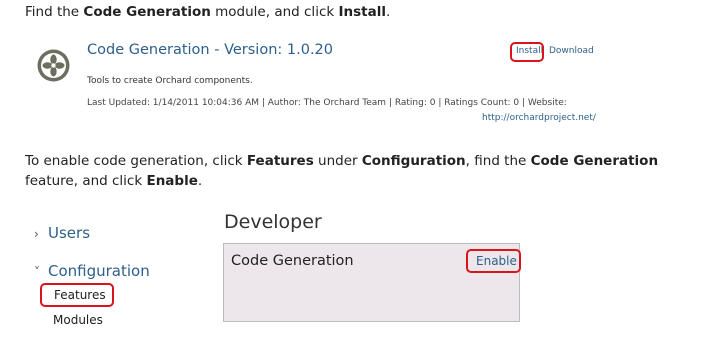 The height and width of the screenshot is (348, 714). I want to click on module-description: Tools to create Orchard components., so click(170, 81).